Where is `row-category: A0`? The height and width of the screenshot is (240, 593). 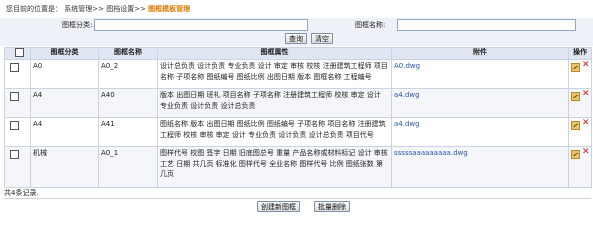 row-category: A0 is located at coordinates (64, 74).